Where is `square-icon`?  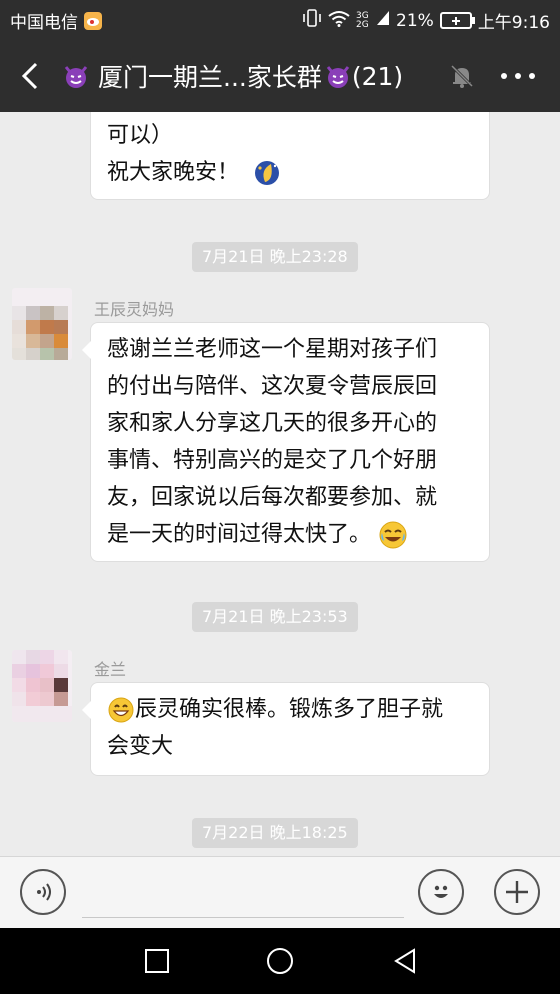
square-icon is located at coordinates (157, 961).